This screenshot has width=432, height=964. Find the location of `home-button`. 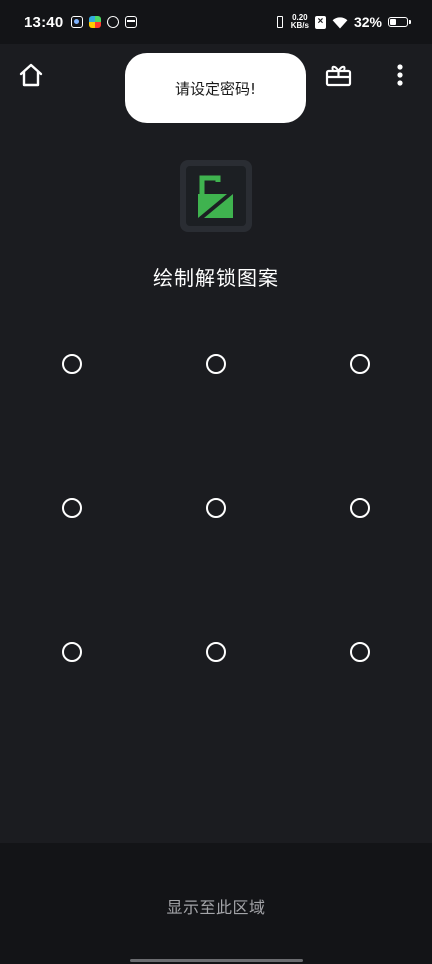

home-button is located at coordinates (31, 75).